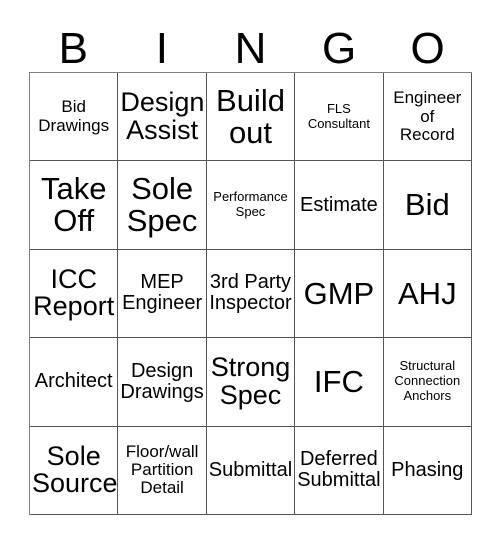 The width and height of the screenshot is (500, 544). What do you see at coordinates (250, 48) in the screenshot?
I see `header-letter-n: N` at bounding box center [250, 48].